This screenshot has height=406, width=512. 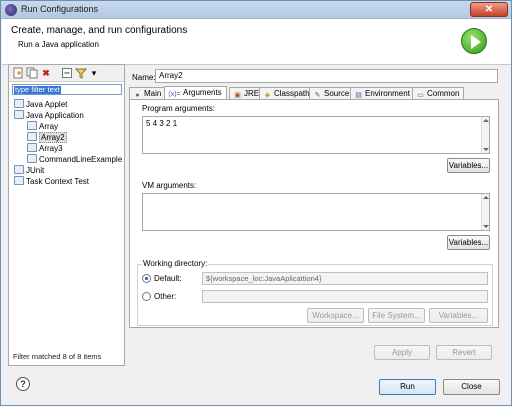 I want to click on name-field: Array2, so click(x=326, y=76).